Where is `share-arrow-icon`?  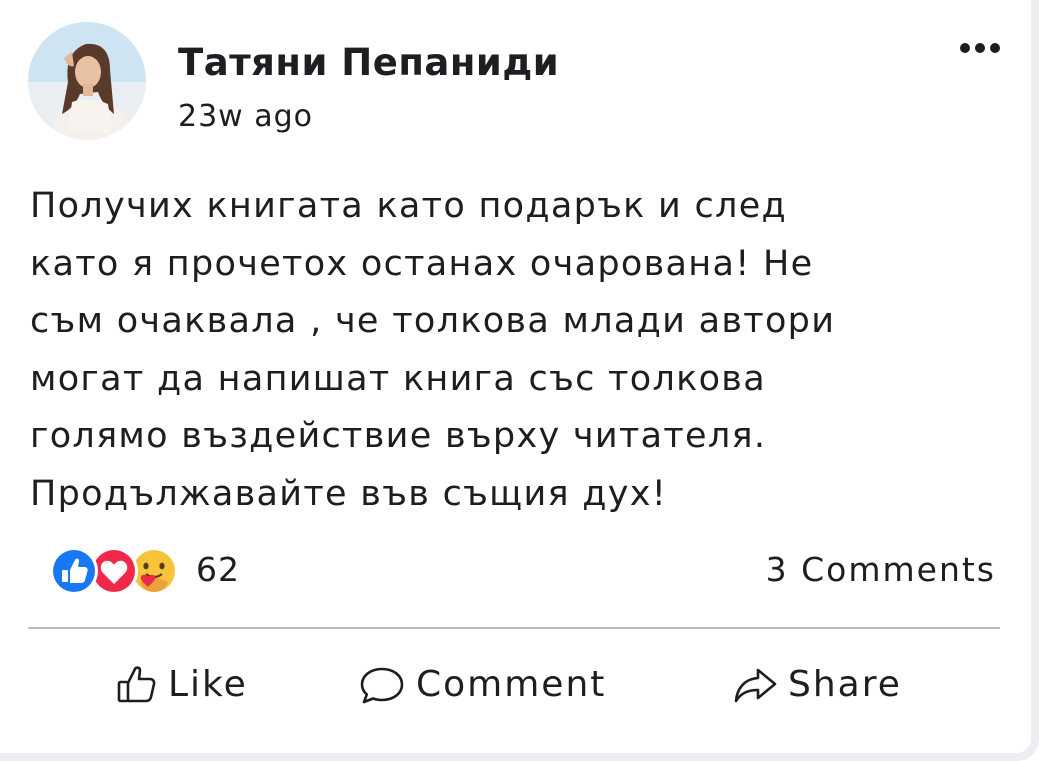
share-arrow-icon is located at coordinates (755, 685).